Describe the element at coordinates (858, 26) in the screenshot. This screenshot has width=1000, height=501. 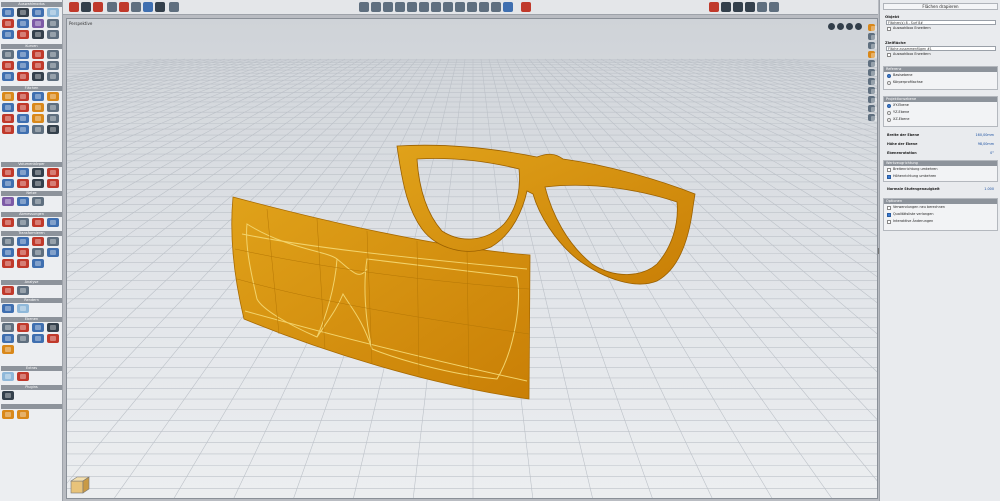
I see `view-ortho-icon` at that location.